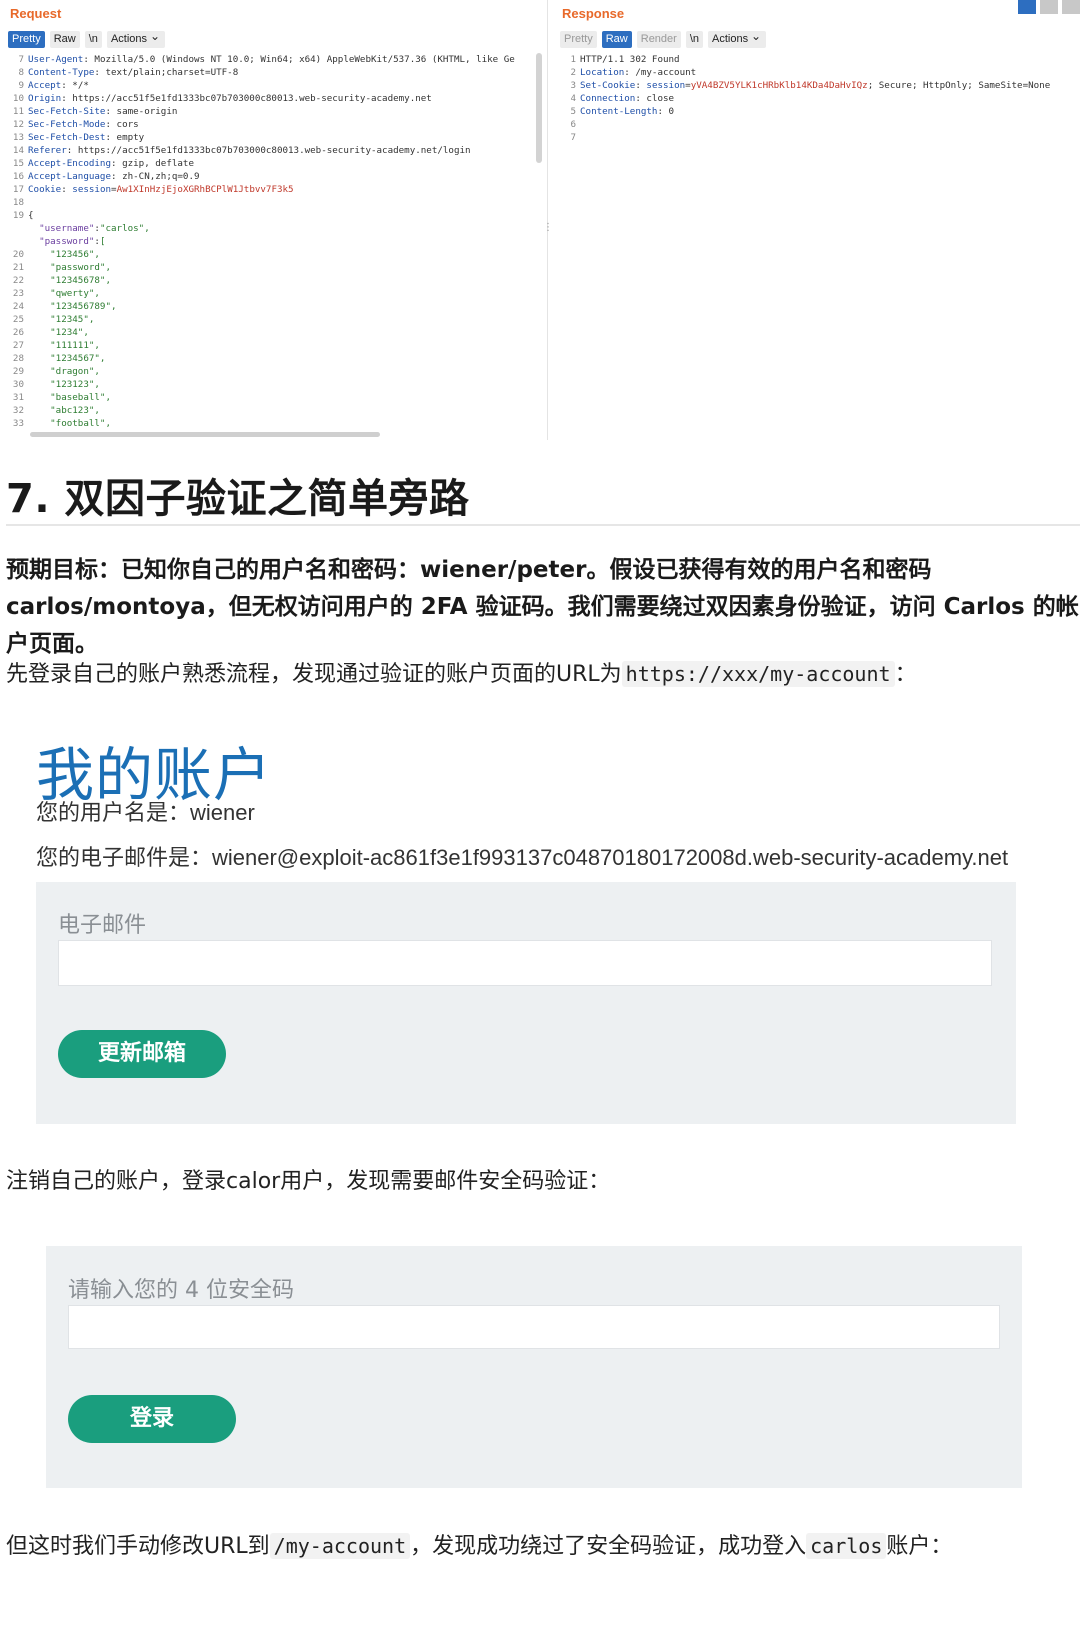 The height and width of the screenshot is (1641, 1080). What do you see at coordinates (758, 674) in the screenshot?
I see `inline-code-url: https://xxx/my-account` at bounding box center [758, 674].